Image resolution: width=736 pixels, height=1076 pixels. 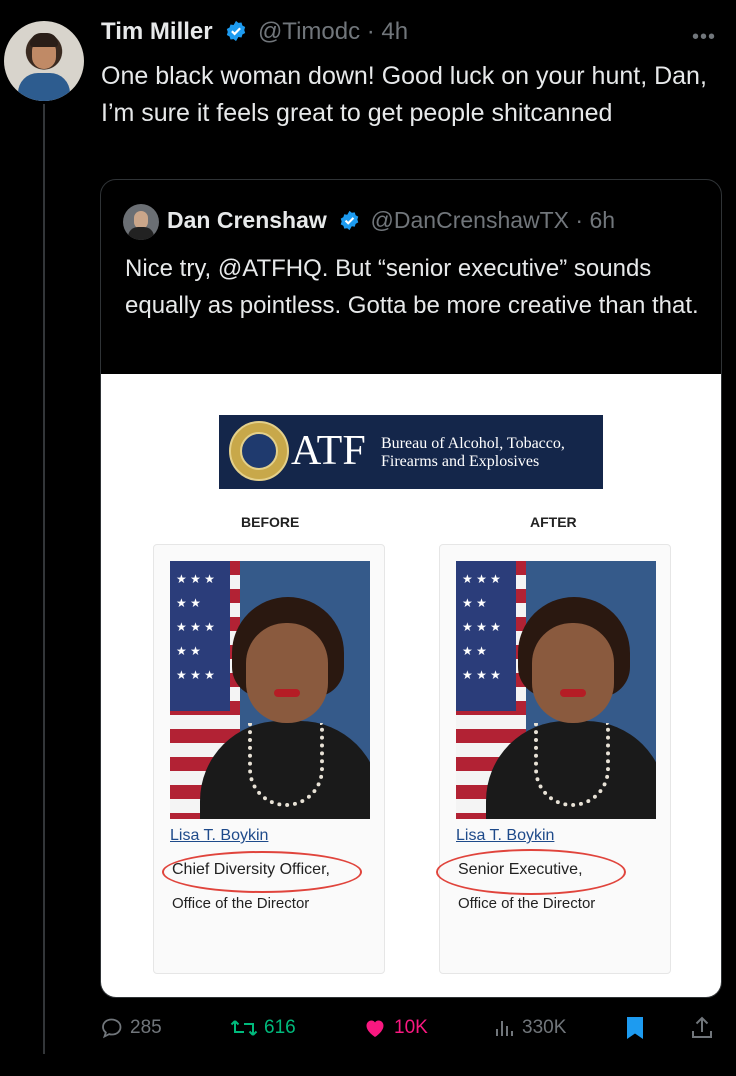 I want to click on atf-seal-icon, so click(x=259, y=451).